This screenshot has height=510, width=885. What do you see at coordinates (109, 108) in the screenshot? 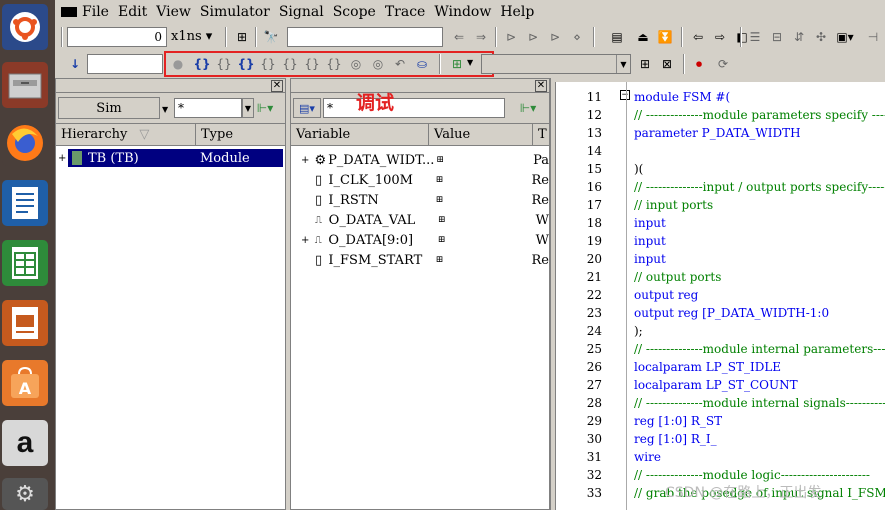
I see `sim-button: Sim` at bounding box center [109, 108].